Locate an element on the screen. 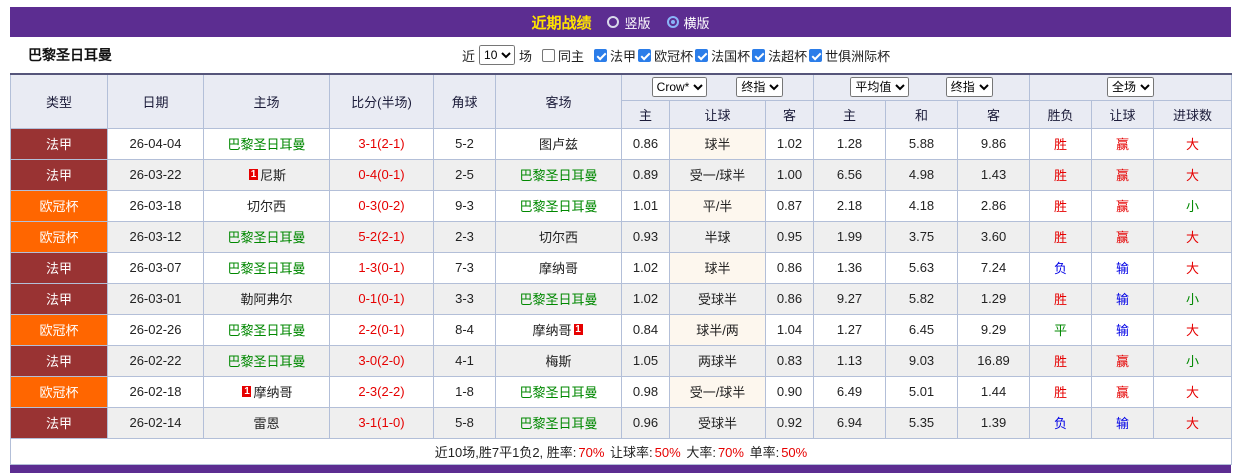 The width and height of the screenshot is (1241, 473). league-filter: 法超杯 is located at coordinates (779, 55).